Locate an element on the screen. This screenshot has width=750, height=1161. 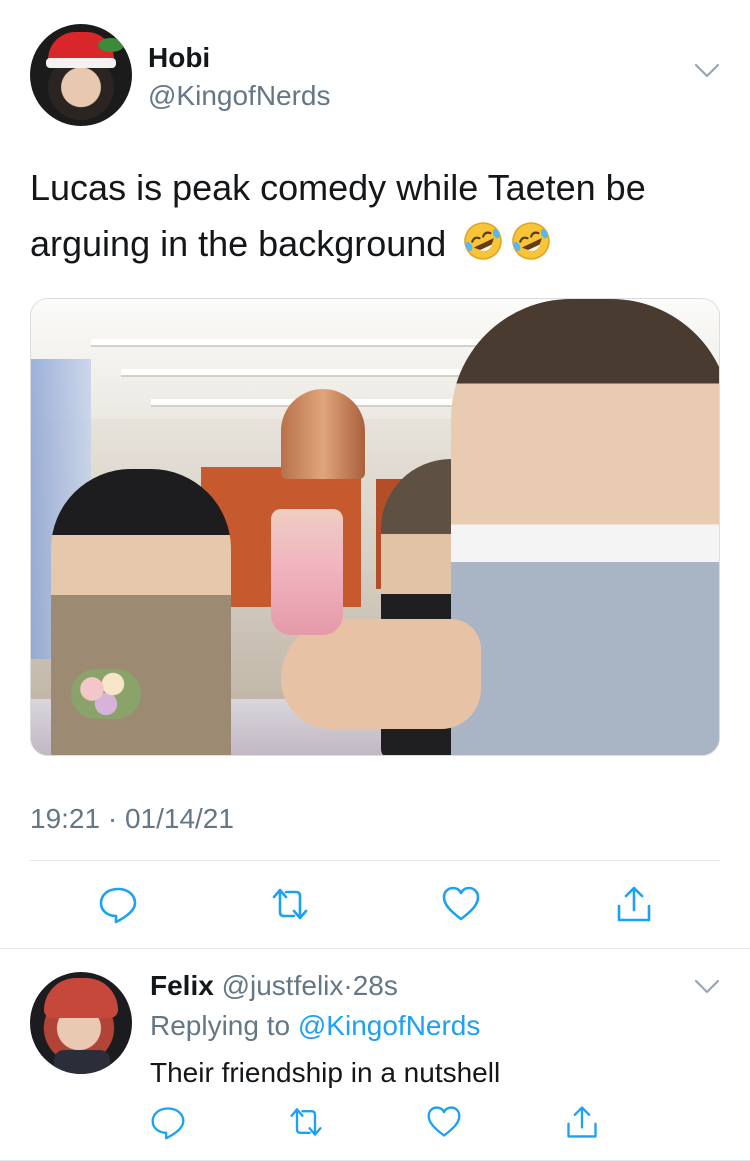
author-avatar is located at coordinates (81, 75).